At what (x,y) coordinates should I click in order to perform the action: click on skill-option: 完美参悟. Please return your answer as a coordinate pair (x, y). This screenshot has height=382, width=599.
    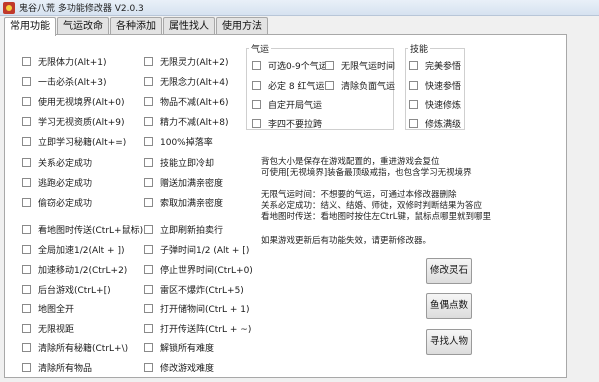
    Looking at the image, I should click on (435, 65).